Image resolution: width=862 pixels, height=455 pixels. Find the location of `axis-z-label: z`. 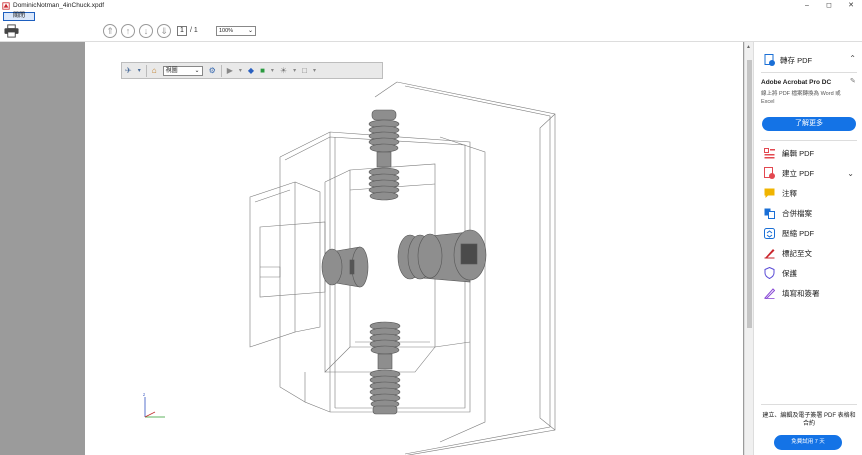

axis-z-label: z is located at coordinates (144, 394).